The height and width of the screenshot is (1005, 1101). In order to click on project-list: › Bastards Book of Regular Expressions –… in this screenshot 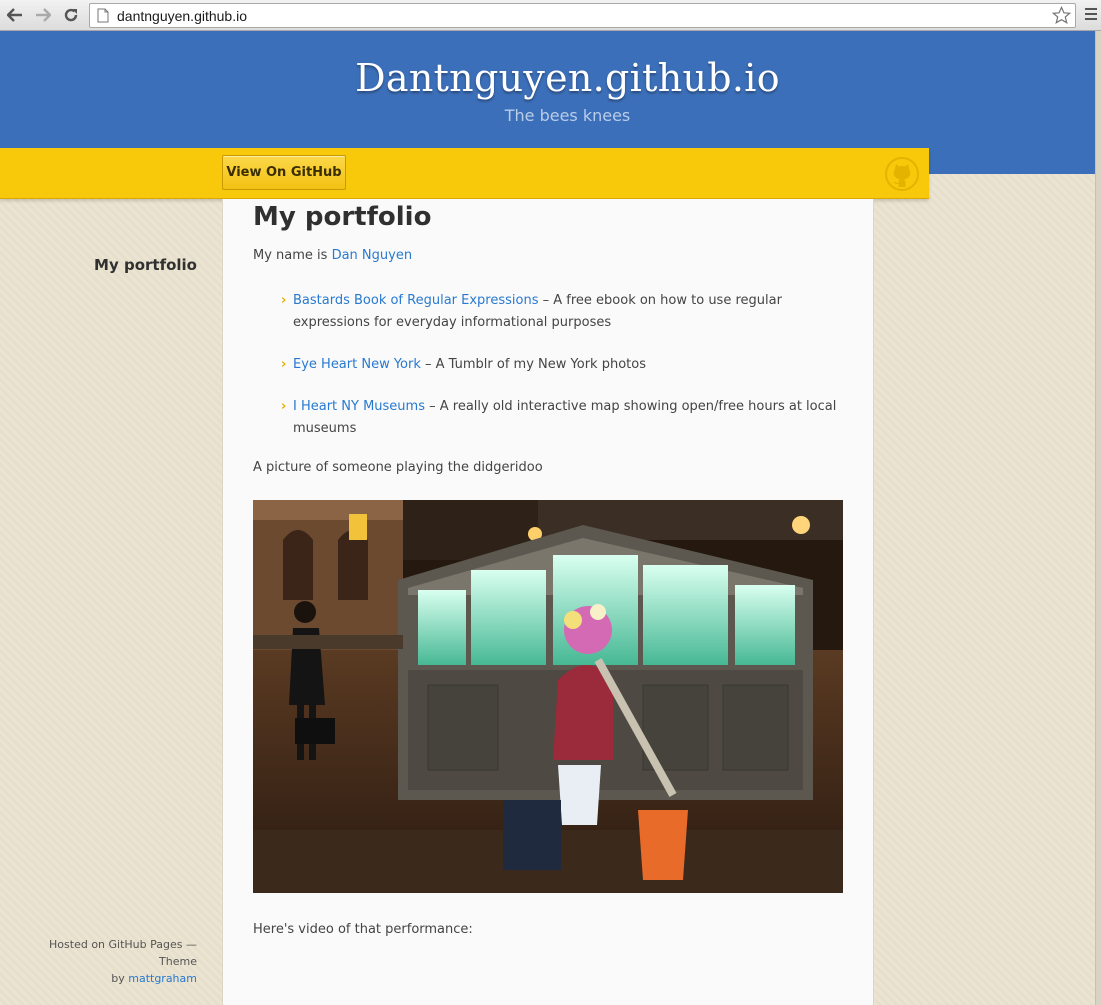, I will do `click(561, 375)`.